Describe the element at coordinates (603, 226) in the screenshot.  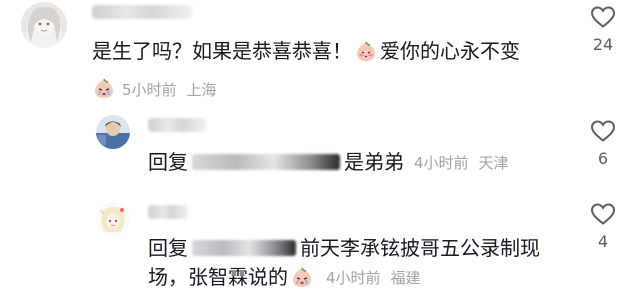
I see `like-button: 4` at that location.